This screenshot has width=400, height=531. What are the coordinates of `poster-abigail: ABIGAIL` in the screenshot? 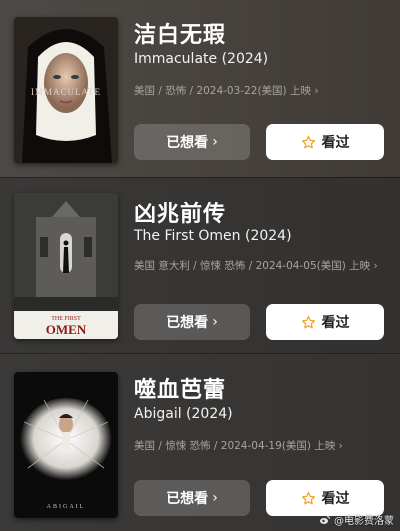 It's located at (66, 445).